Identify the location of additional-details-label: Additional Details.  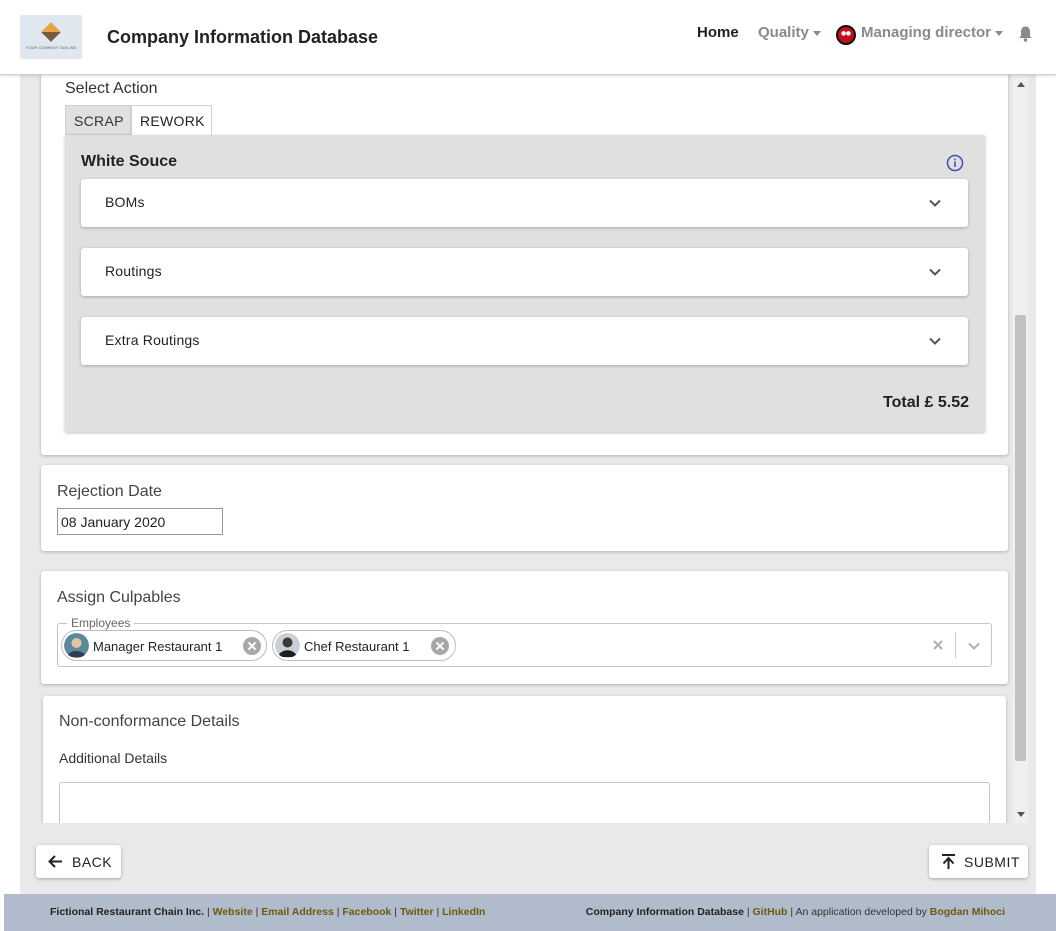
(113, 758).